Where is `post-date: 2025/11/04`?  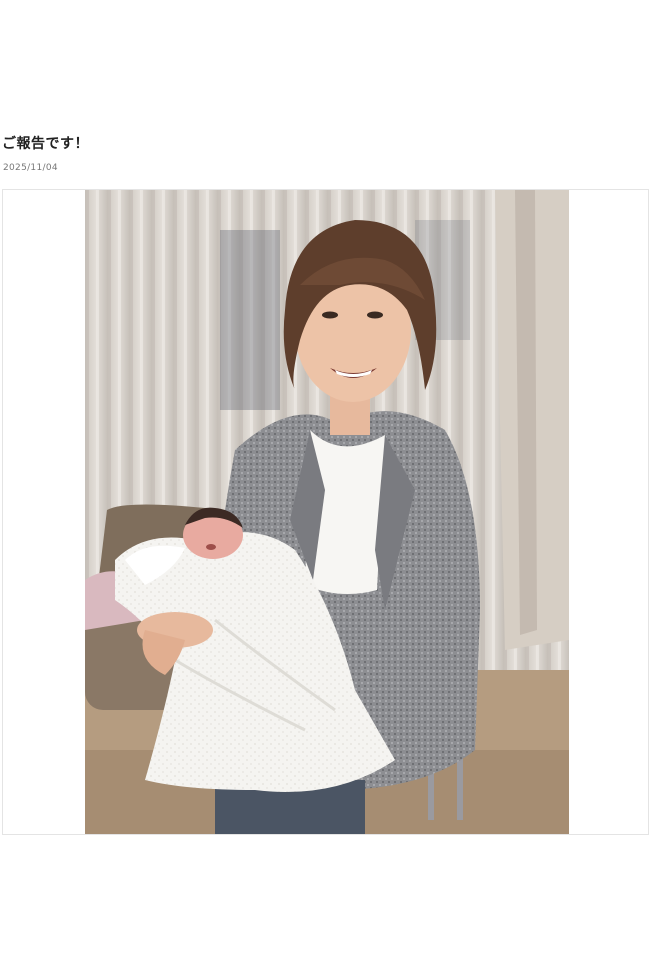 post-date: 2025/11/04 is located at coordinates (30, 168).